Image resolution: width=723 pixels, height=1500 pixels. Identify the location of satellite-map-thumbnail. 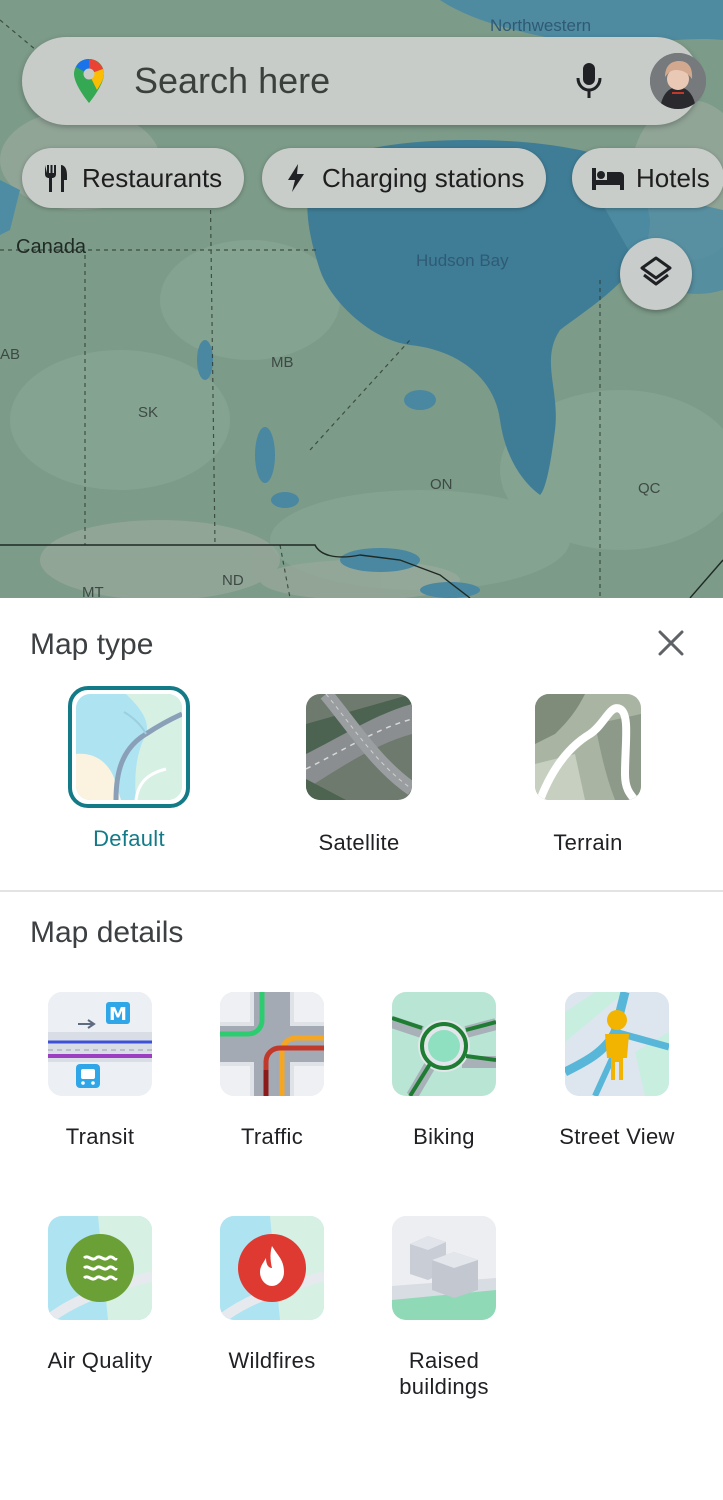
(359, 747).